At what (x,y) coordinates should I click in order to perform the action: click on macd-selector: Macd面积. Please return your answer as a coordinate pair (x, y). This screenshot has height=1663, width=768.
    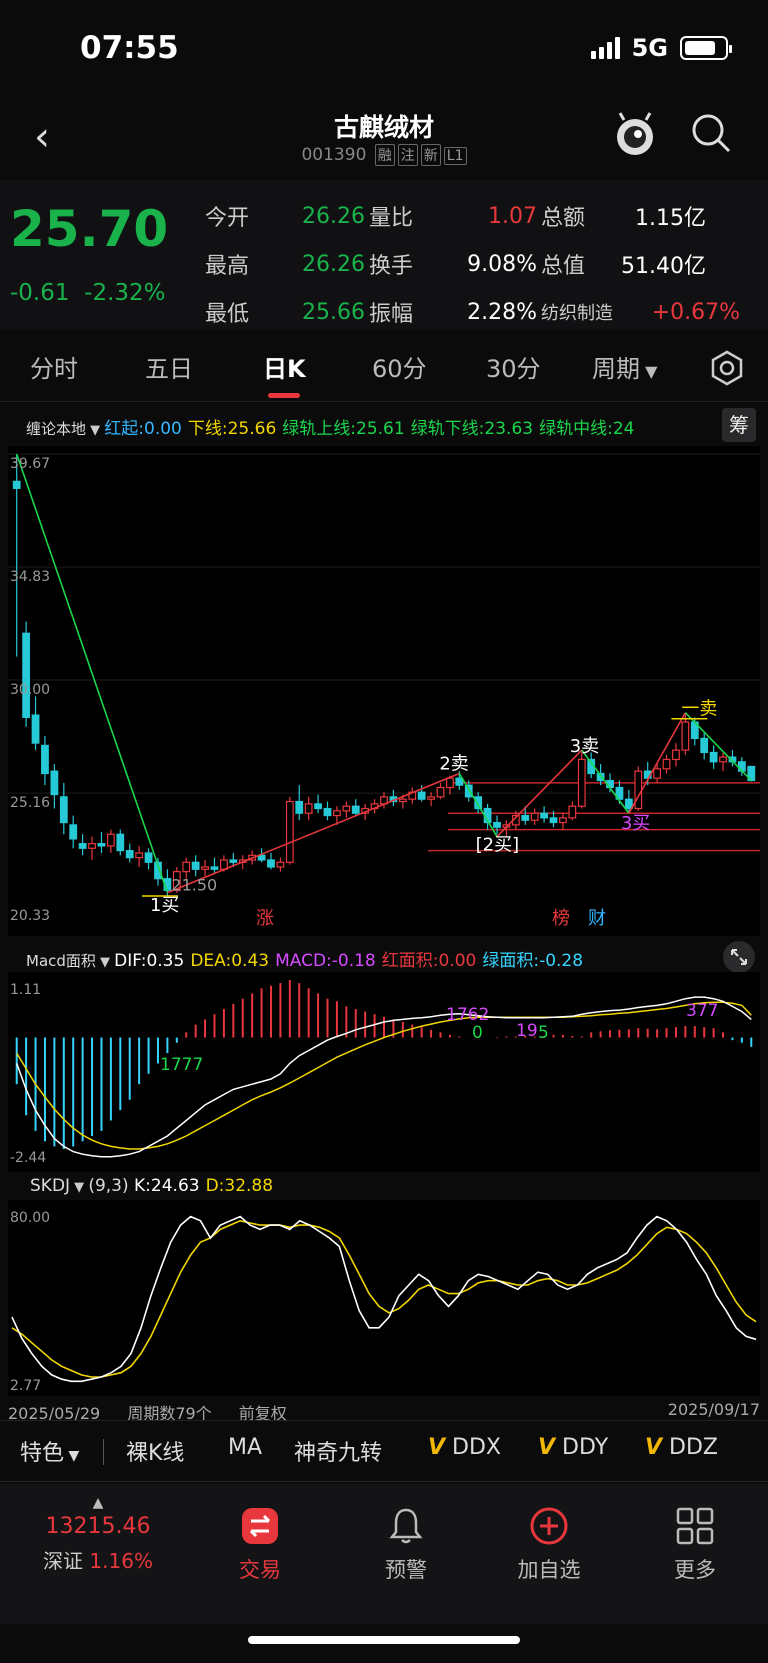
    Looking at the image, I should click on (61, 961).